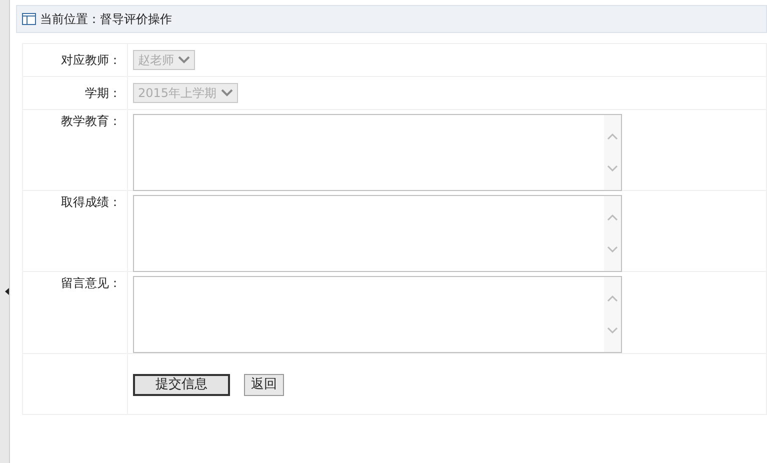  Describe the element at coordinates (91, 283) in the screenshot. I see `field-label: 留言意见：` at that location.